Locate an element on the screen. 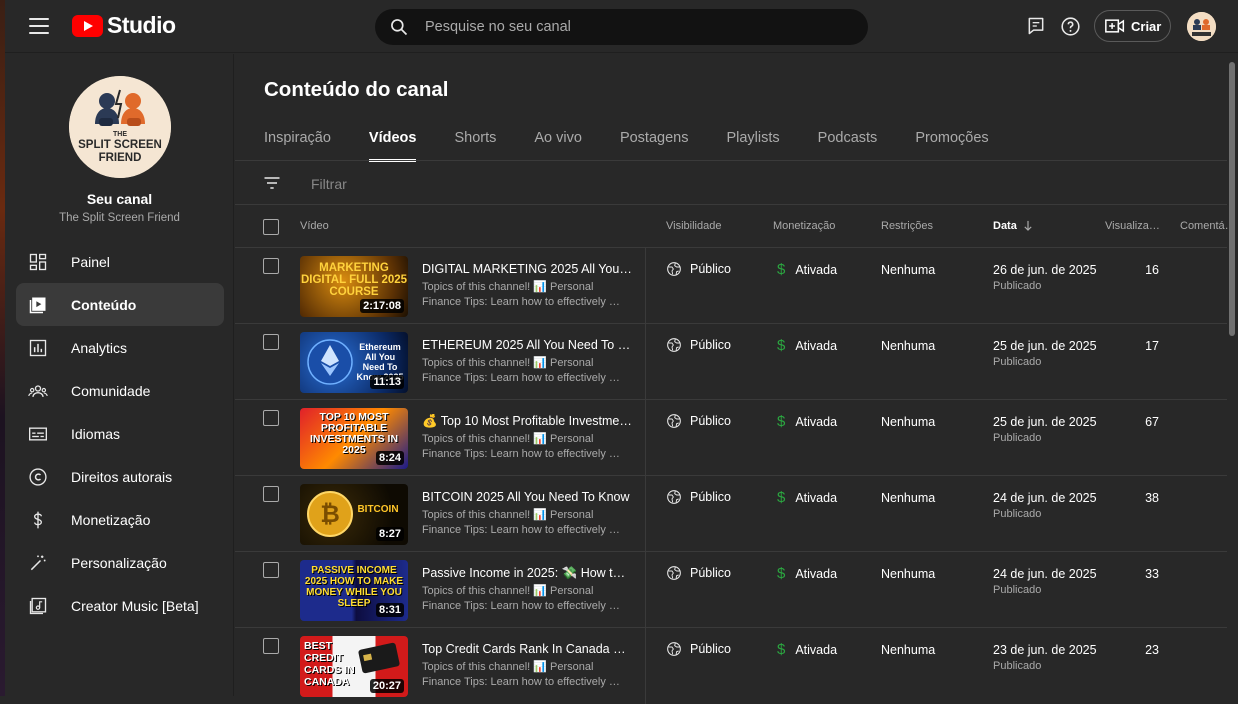  top-bar: Studio Pesquise no seu canal Criar is located at coordinates (621, 26).